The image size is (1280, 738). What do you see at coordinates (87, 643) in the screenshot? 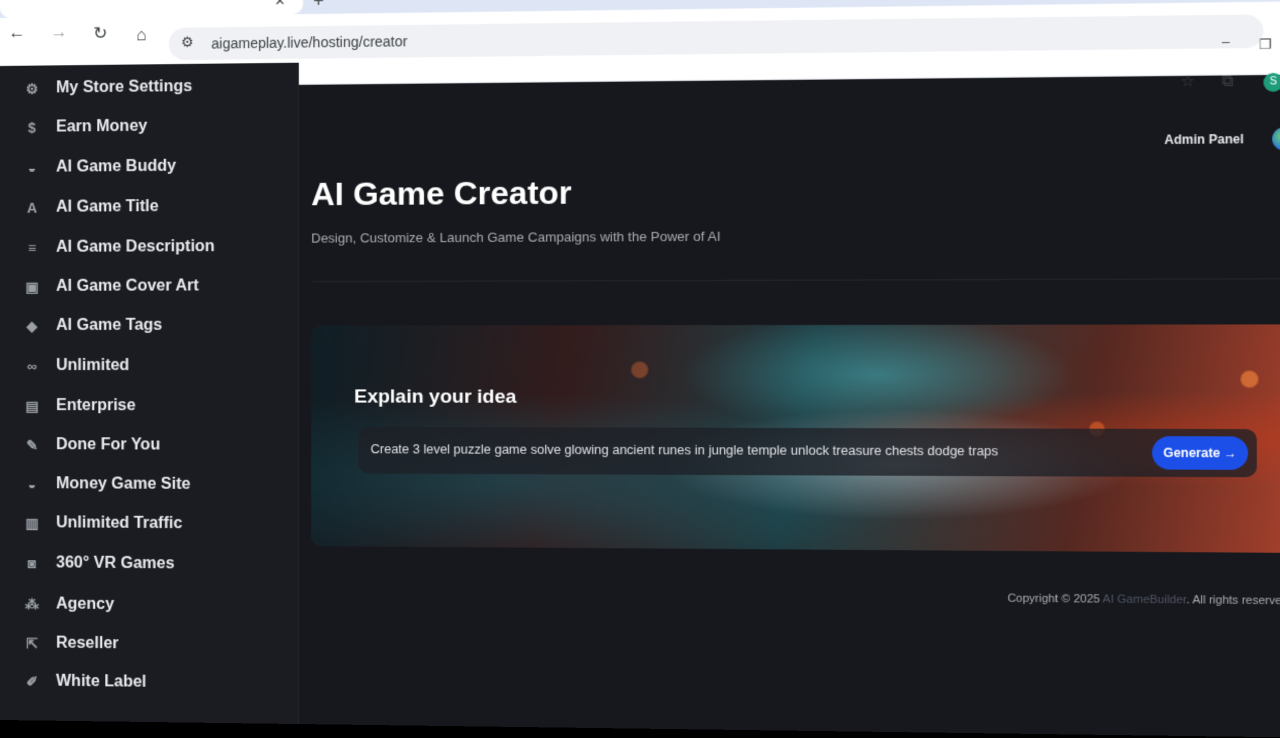
I see `sidebar-item-label: Reseller` at bounding box center [87, 643].